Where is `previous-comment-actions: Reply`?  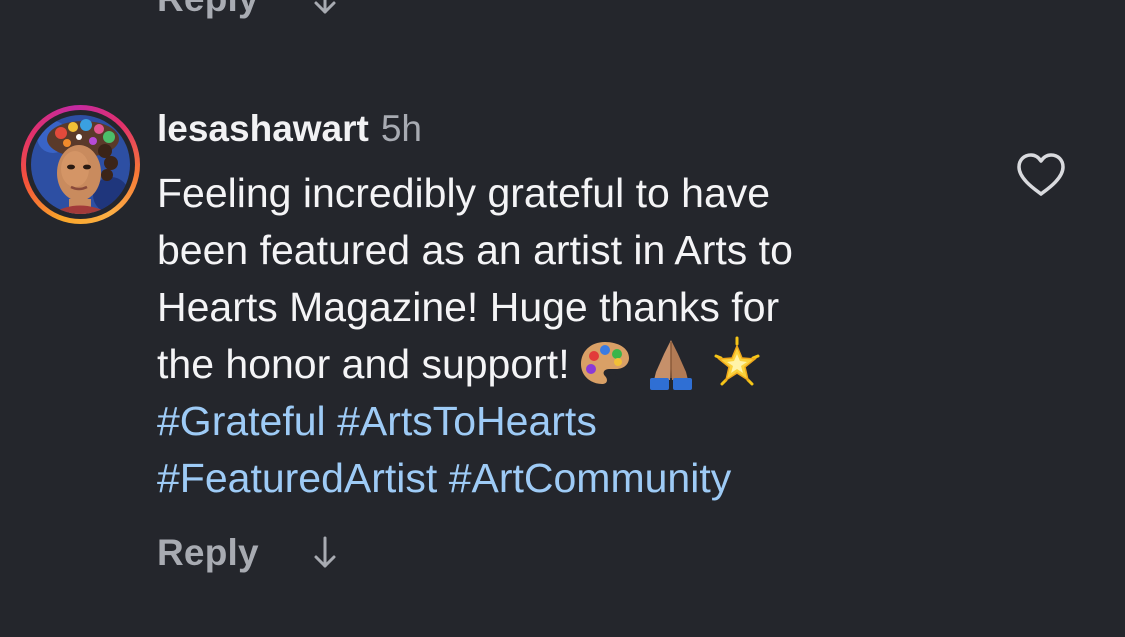 previous-comment-actions: Reply is located at coordinates (248, 10).